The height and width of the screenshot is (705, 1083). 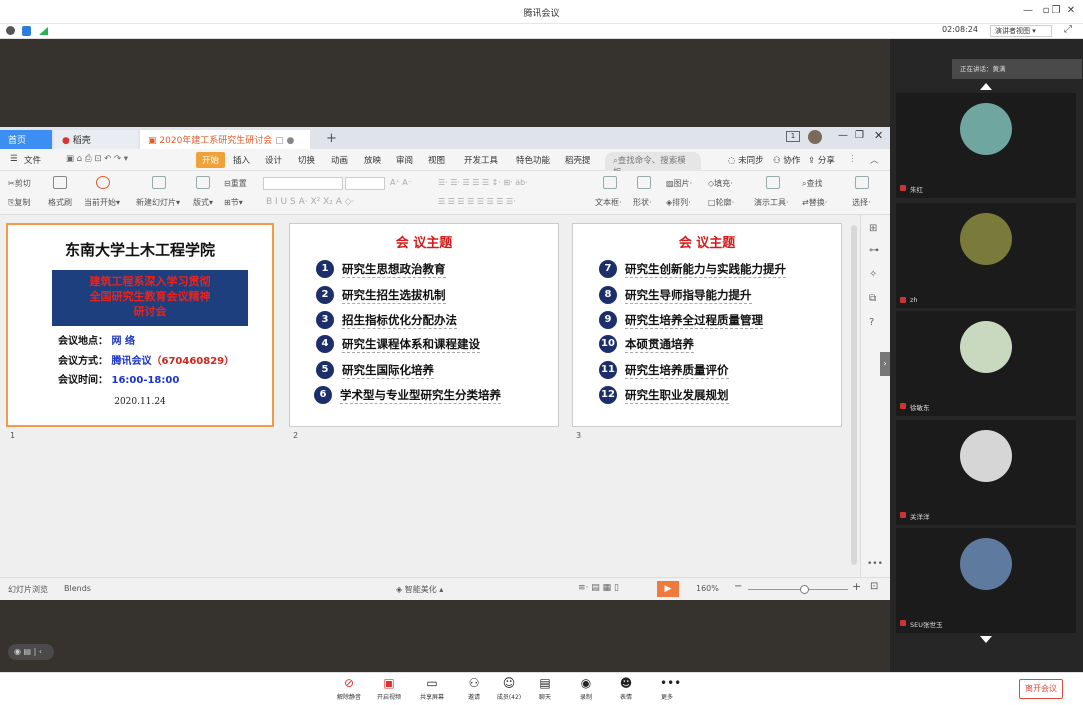 What do you see at coordinates (878, 135) in the screenshot?
I see `wps-close-icon: ✕` at bounding box center [878, 135].